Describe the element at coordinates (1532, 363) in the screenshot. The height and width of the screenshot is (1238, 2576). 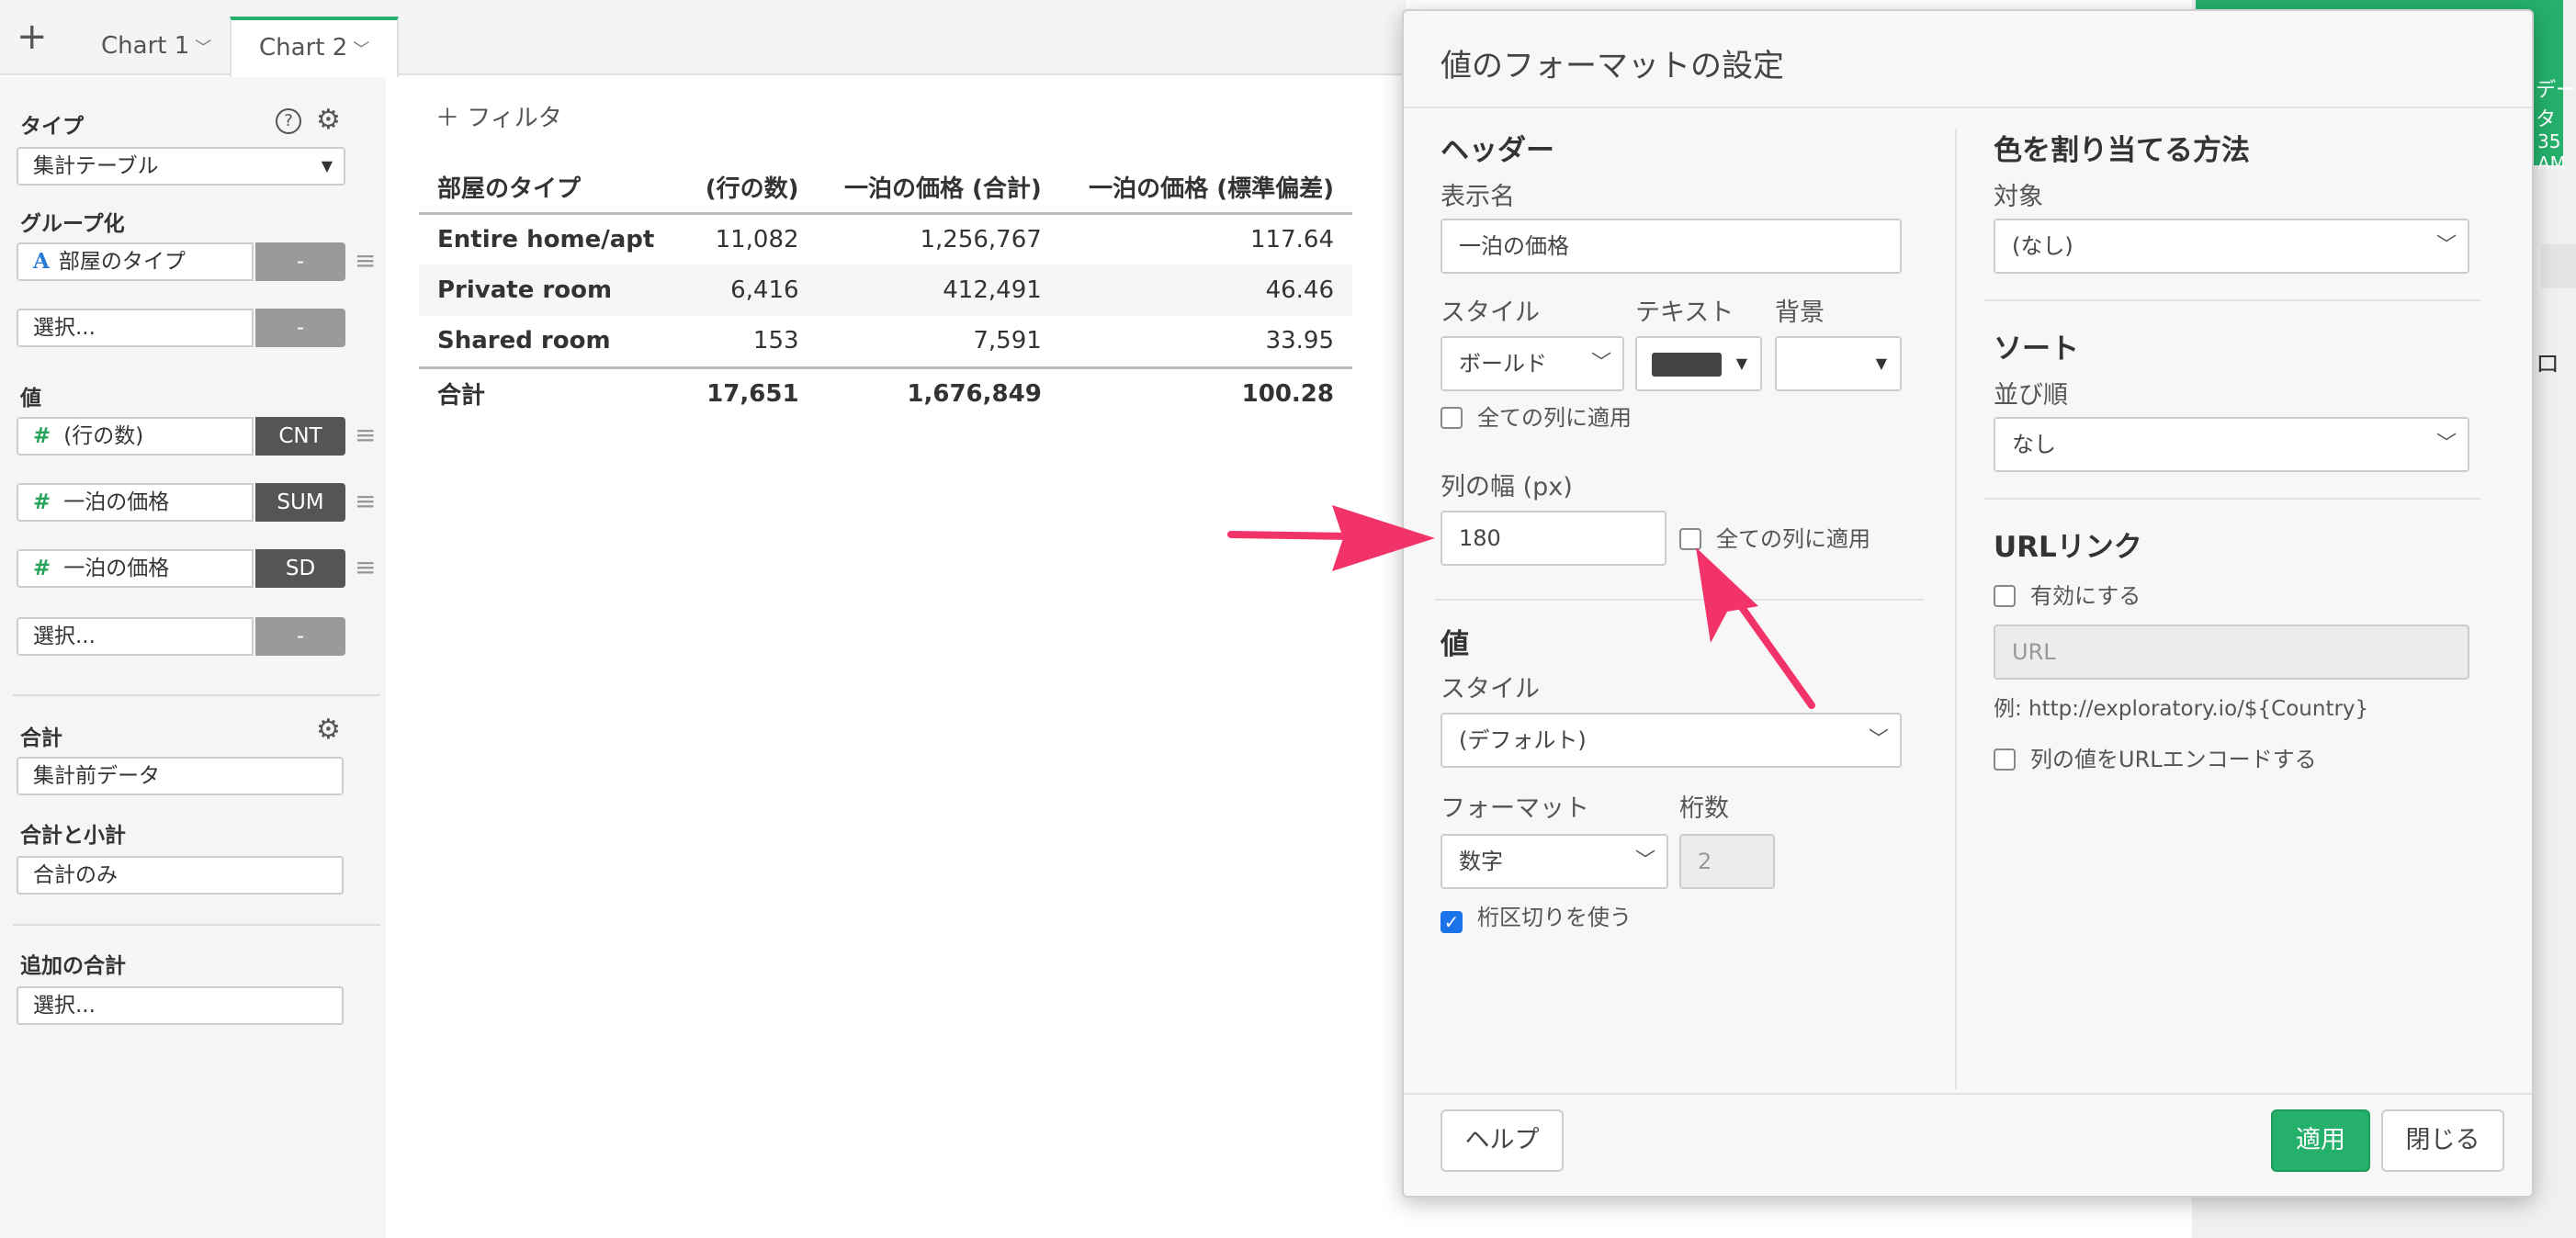
I see `header-style-select: ボールド ﹀` at that location.